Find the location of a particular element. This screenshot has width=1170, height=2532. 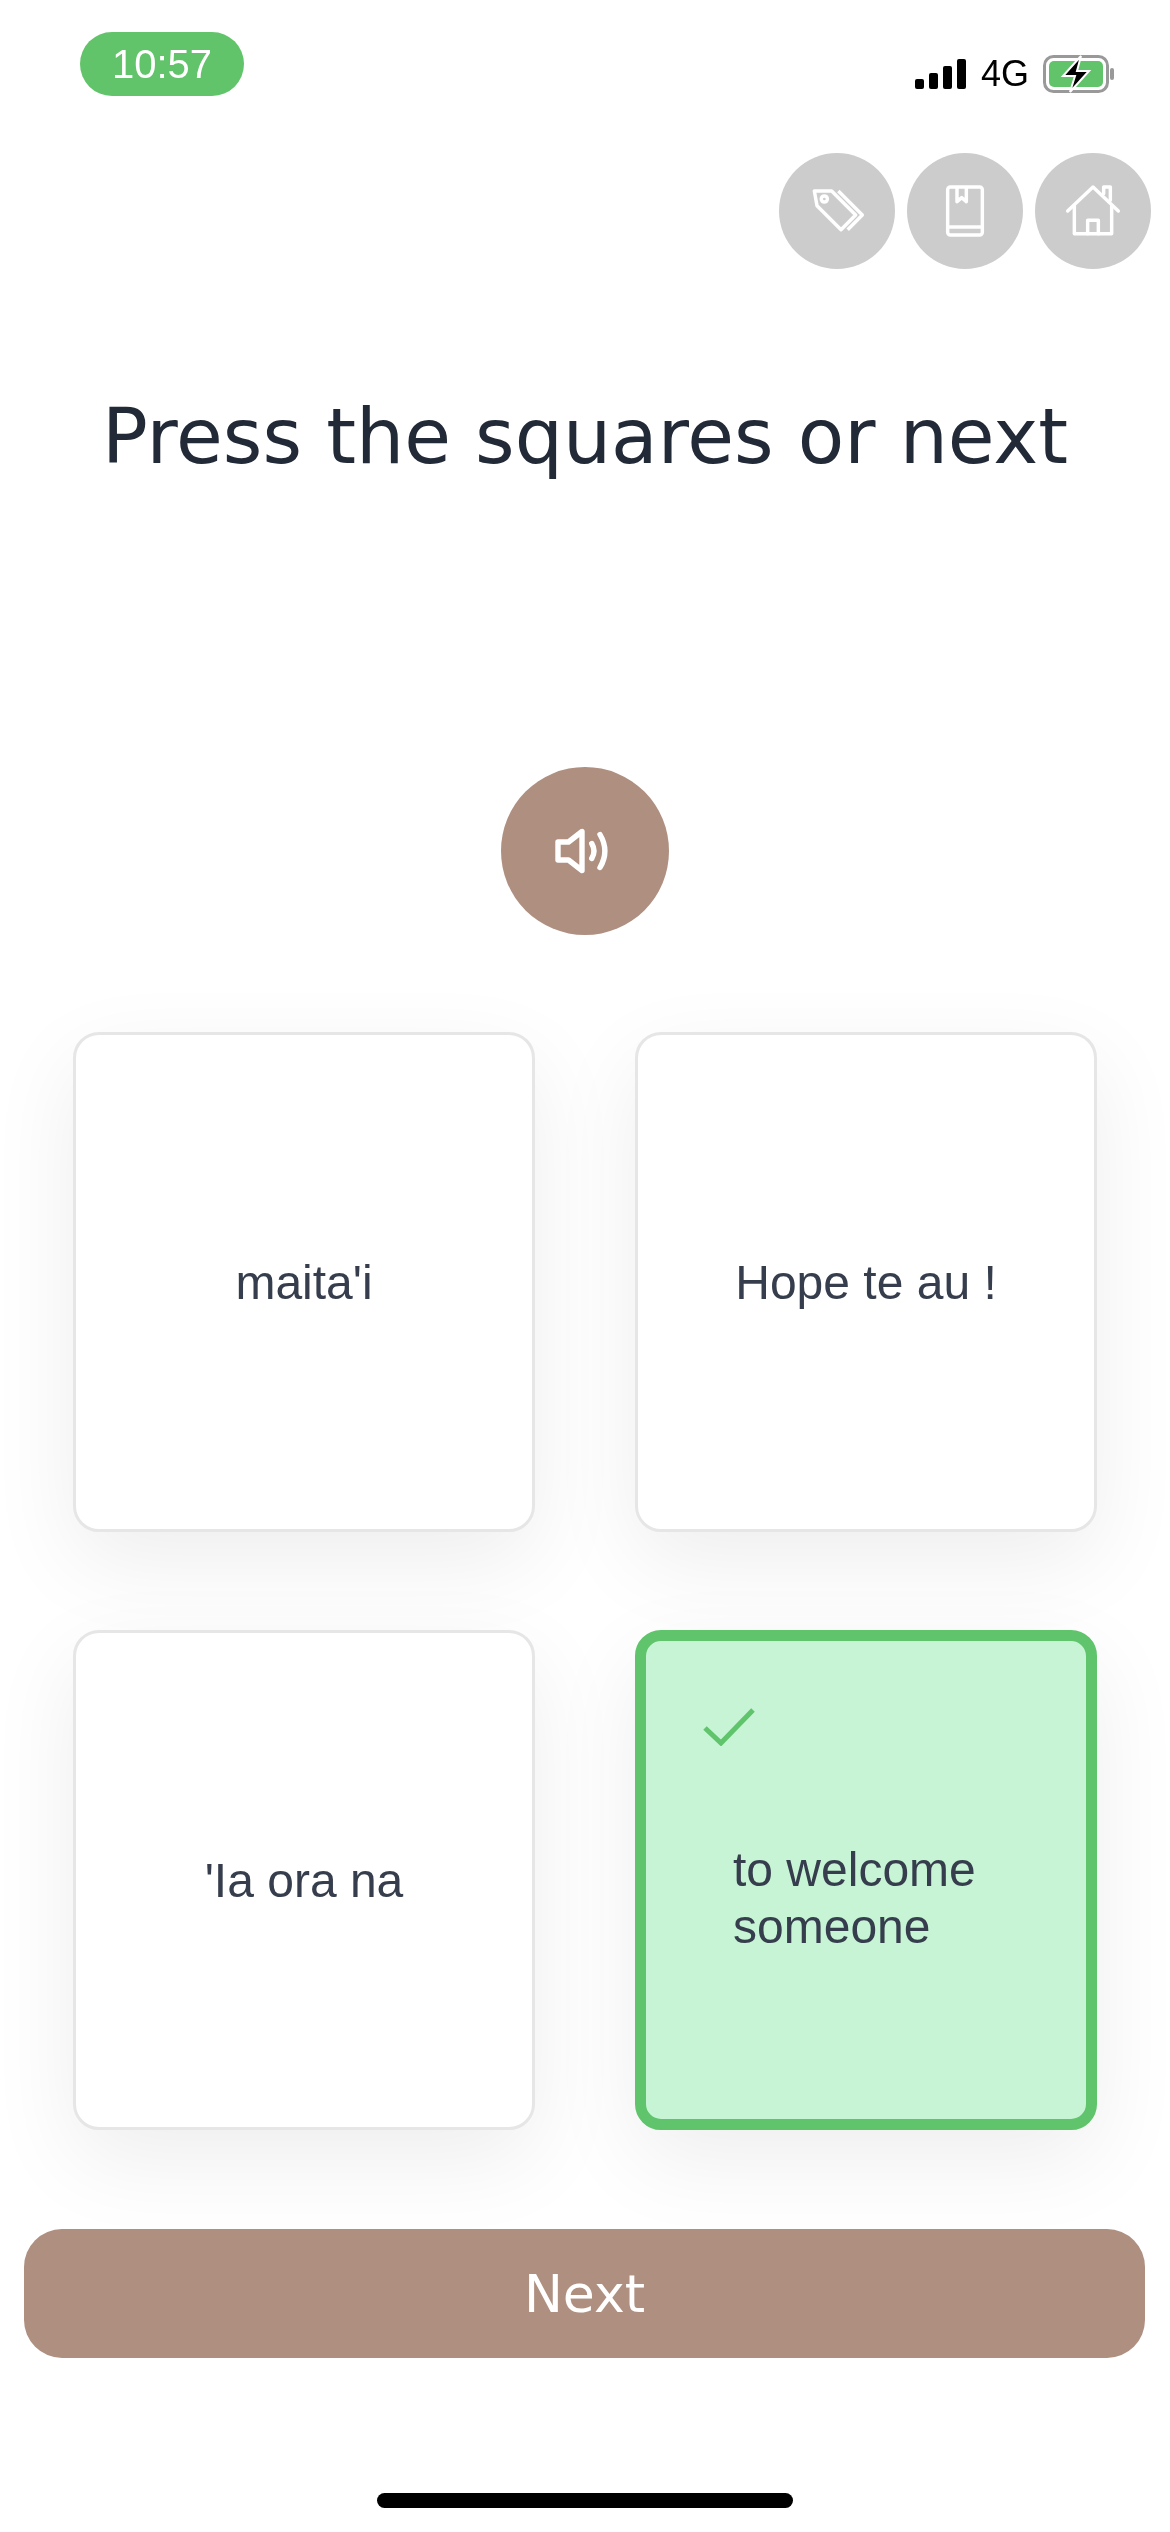

battery-charging-icon is located at coordinates (1079, 74).